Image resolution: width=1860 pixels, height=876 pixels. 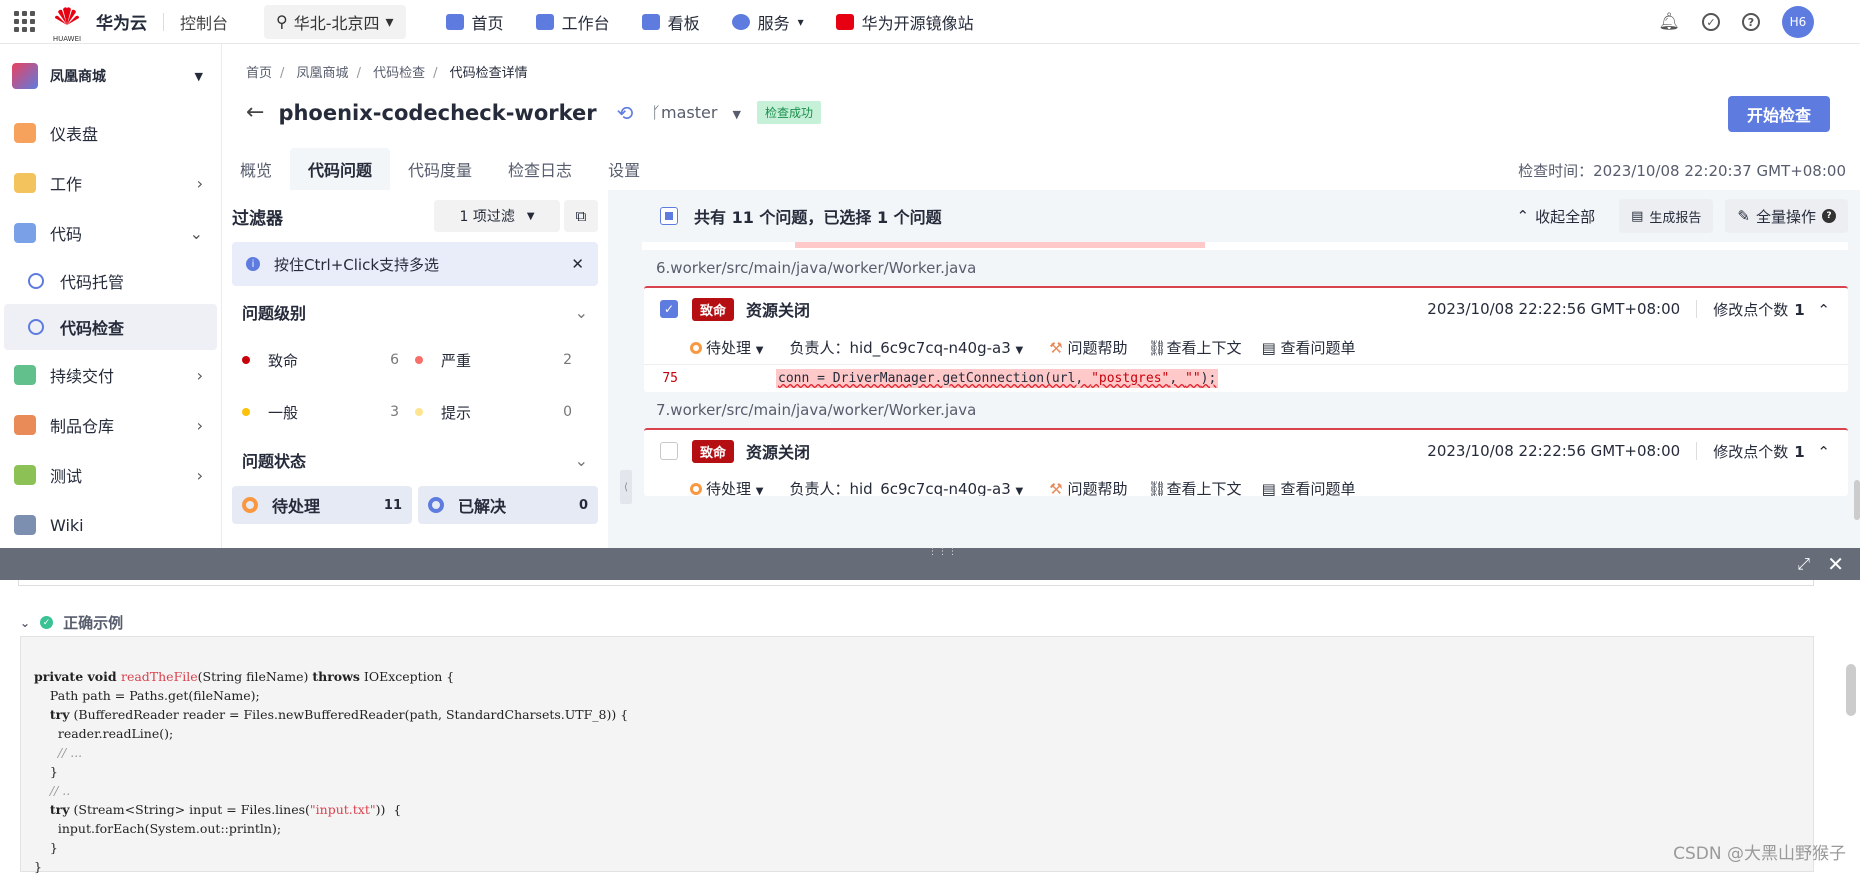 I want to click on app-grid-icon, so click(x=24, y=22).